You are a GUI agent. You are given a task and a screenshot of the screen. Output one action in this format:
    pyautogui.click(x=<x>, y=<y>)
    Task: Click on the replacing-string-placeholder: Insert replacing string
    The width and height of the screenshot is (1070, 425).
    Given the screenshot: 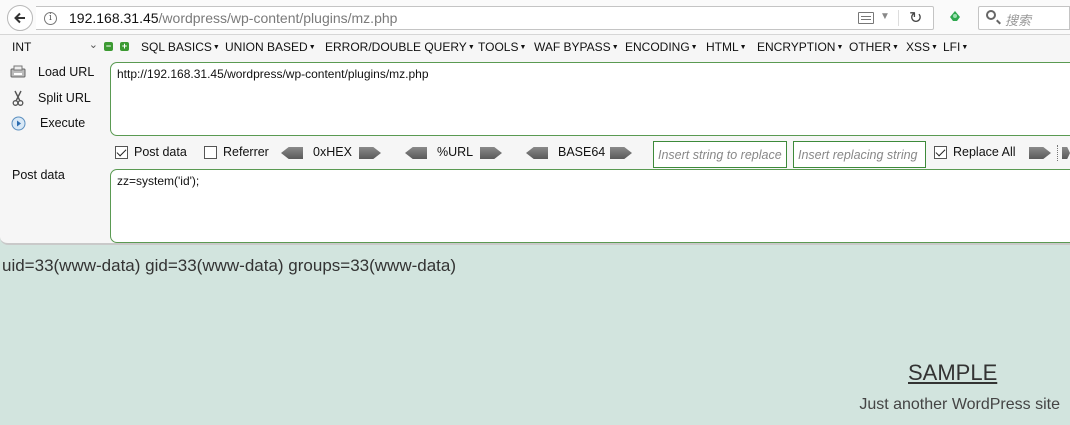 What is the action you would take?
    pyautogui.click(x=858, y=155)
    